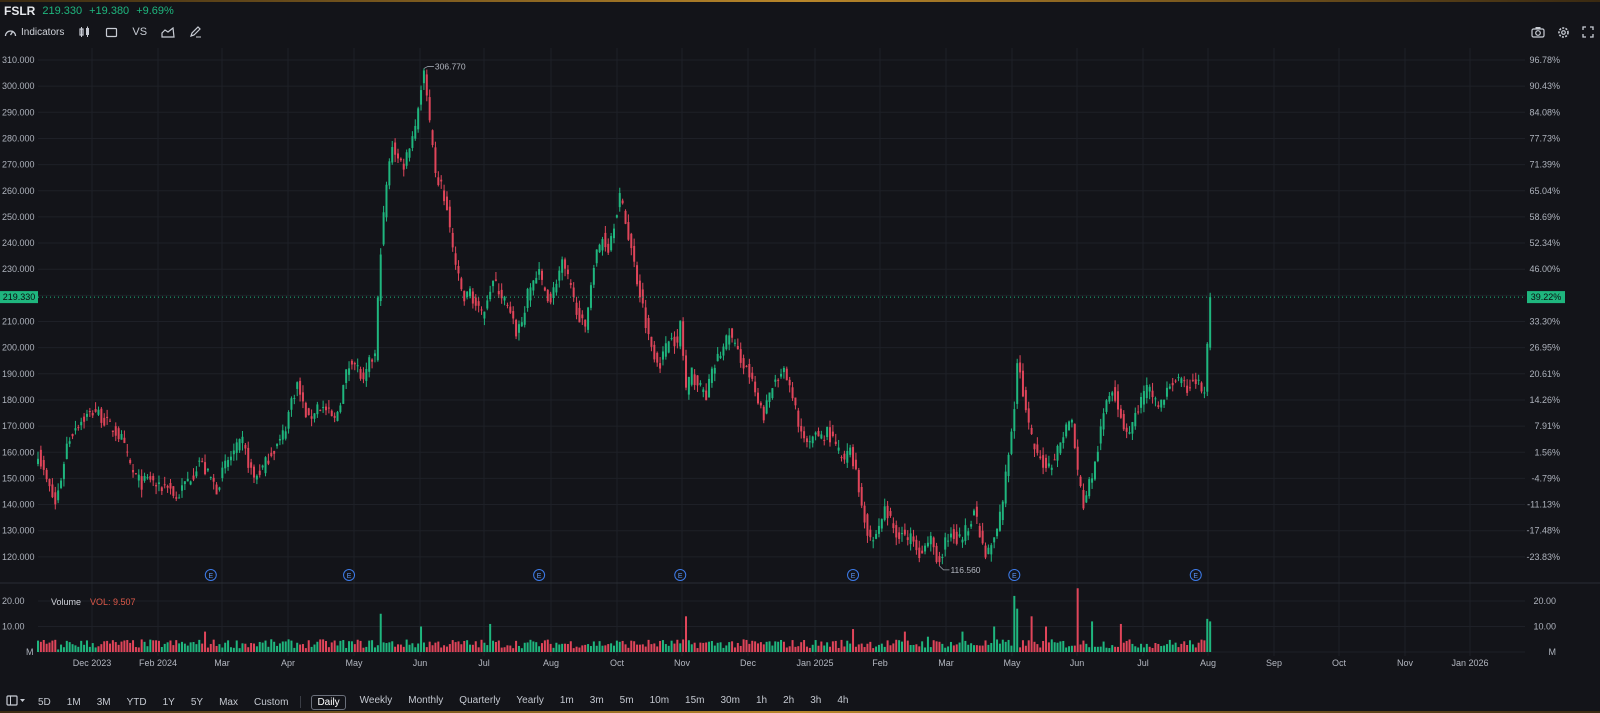 This screenshot has width=1600, height=713. I want to click on interval-2h: 2h, so click(788, 702).